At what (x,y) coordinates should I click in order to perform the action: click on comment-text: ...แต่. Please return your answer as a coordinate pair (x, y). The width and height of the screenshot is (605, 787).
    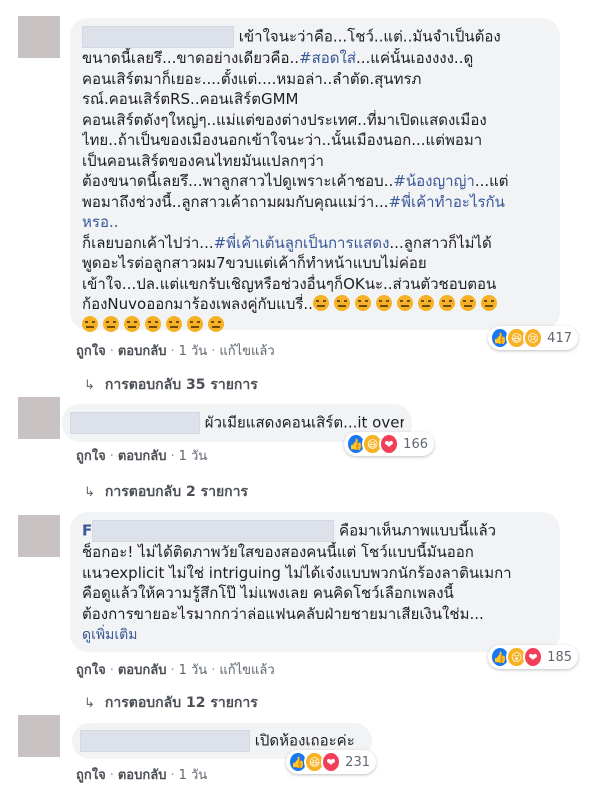
    Looking at the image, I should click on (491, 181).